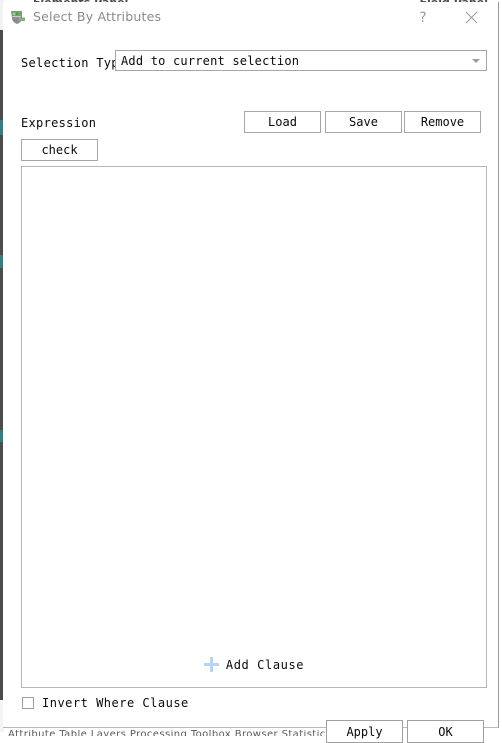  I want to click on save-button: Save, so click(363, 122).